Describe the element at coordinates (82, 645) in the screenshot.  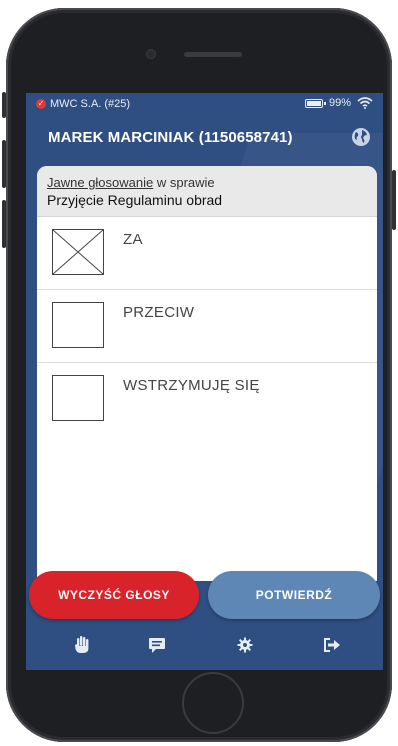
I see `hand-icon` at that location.